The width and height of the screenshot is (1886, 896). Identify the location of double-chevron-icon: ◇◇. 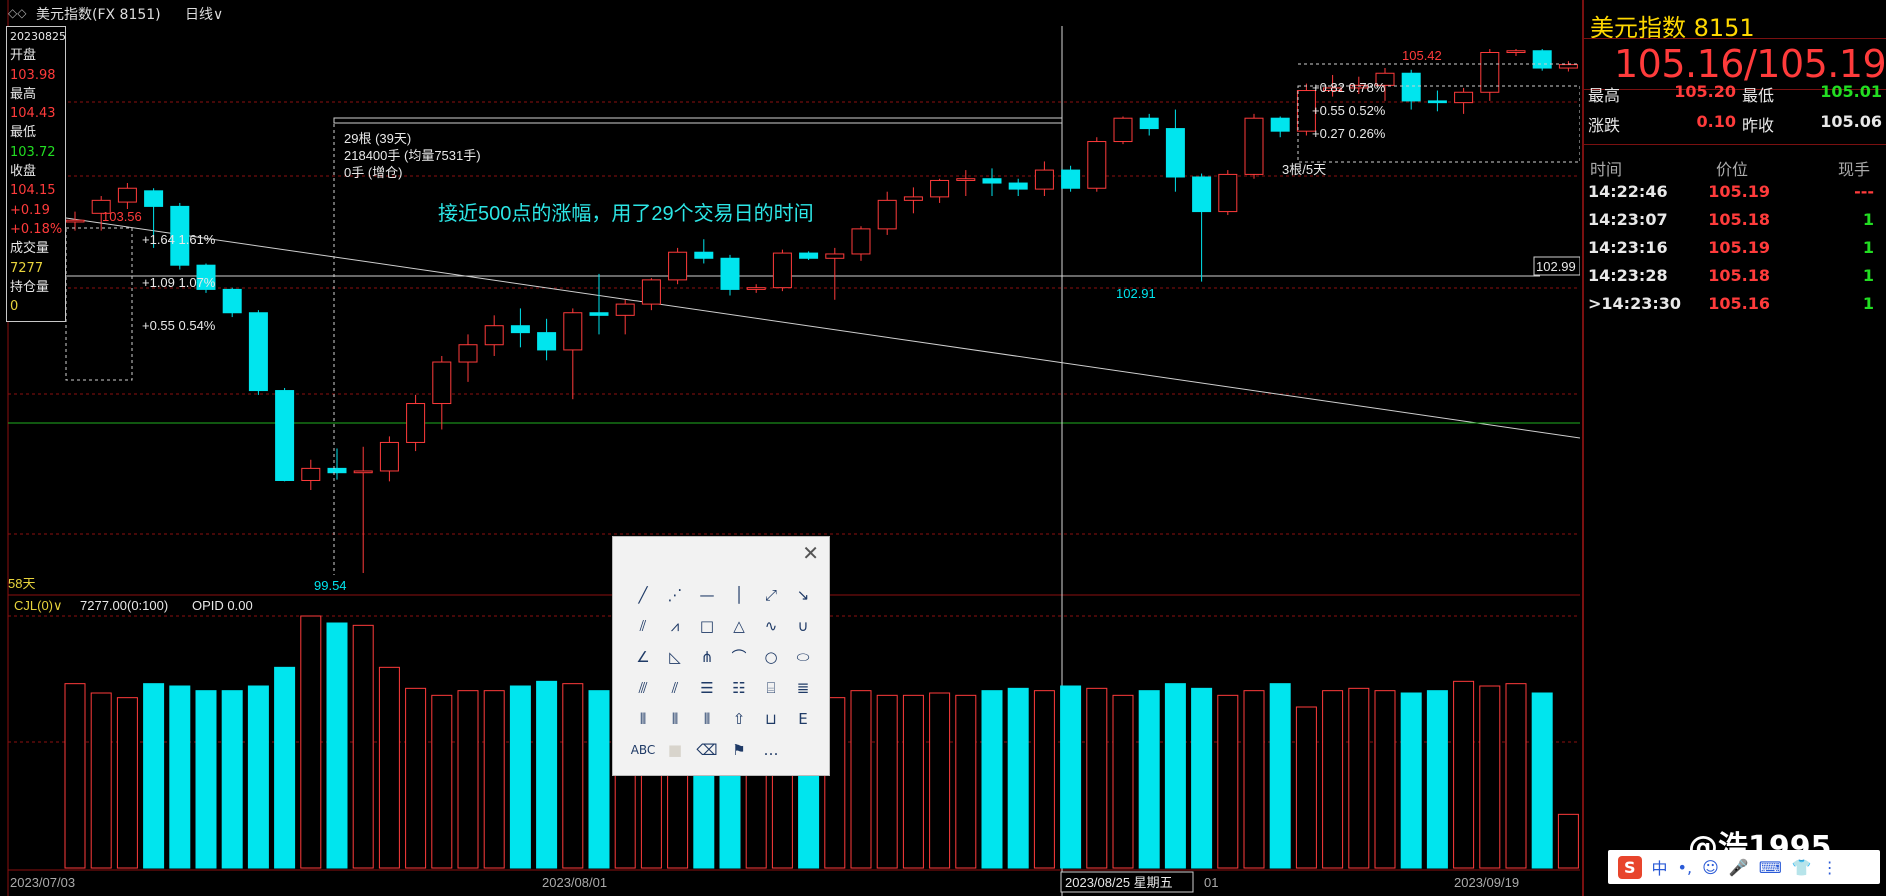
(17, 13).